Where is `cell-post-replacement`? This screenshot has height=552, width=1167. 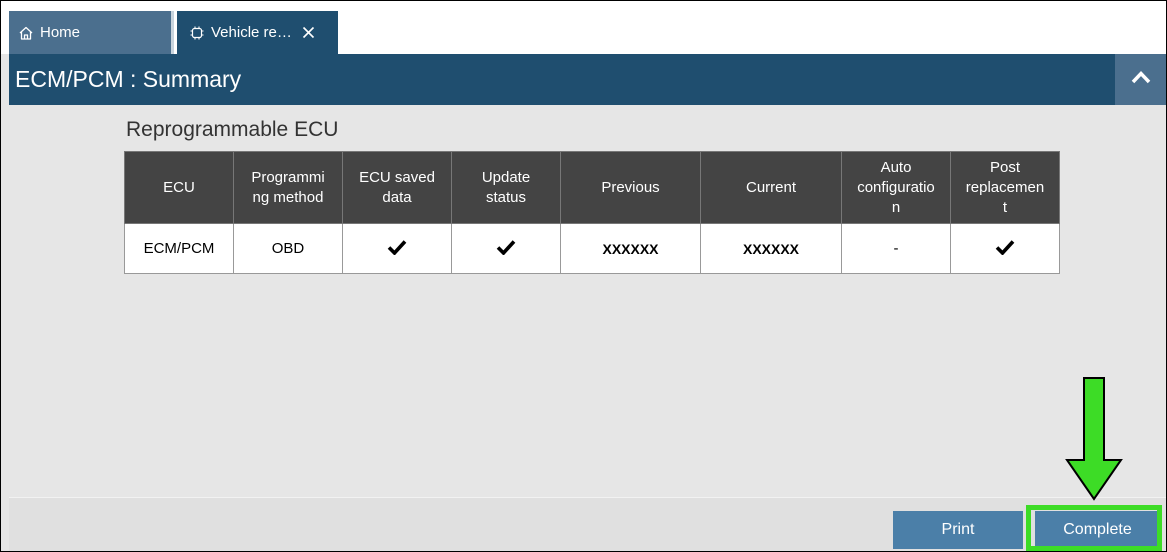 cell-post-replacement is located at coordinates (1005, 248).